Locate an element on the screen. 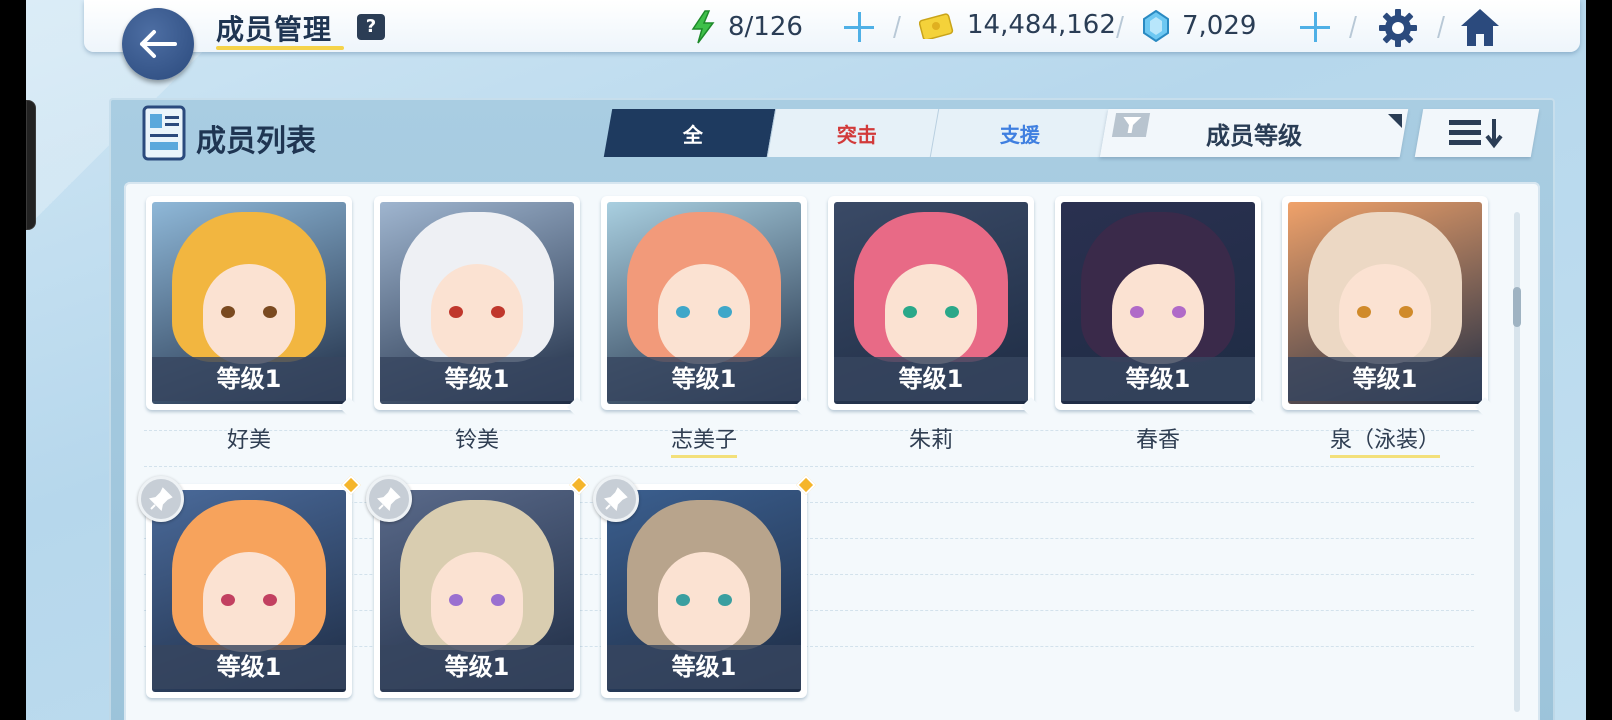 This screenshot has height=720, width=1612. scrollbar-thumb is located at coordinates (1517, 307).